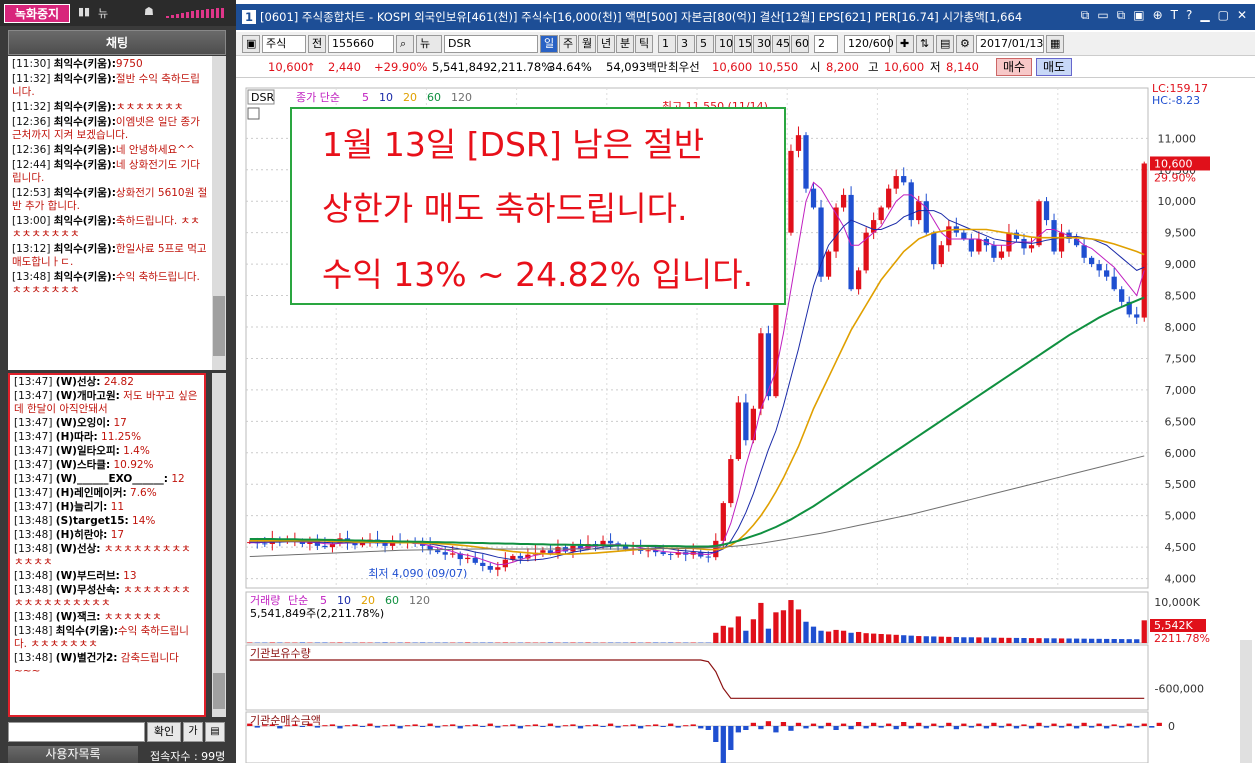 Image resolution: width=1255 pixels, height=764 pixels. Describe the element at coordinates (318, 97) in the screenshot. I see `legend-label: 종가 단순` at that location.